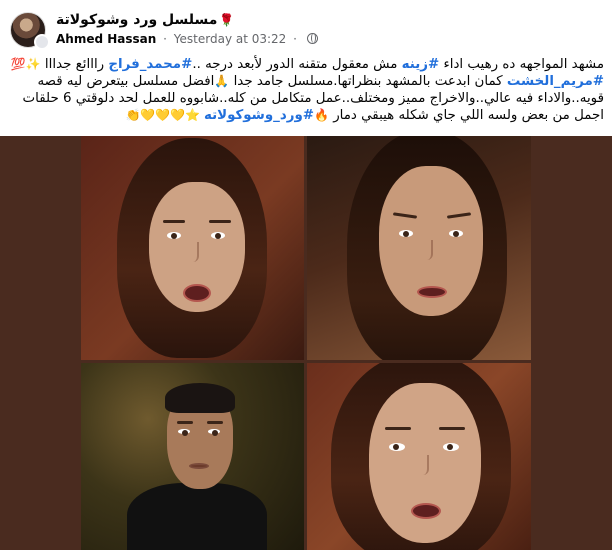  Describe the element at coordinates (312, 38) in the screenshot. I see `globe-icon` at that location.